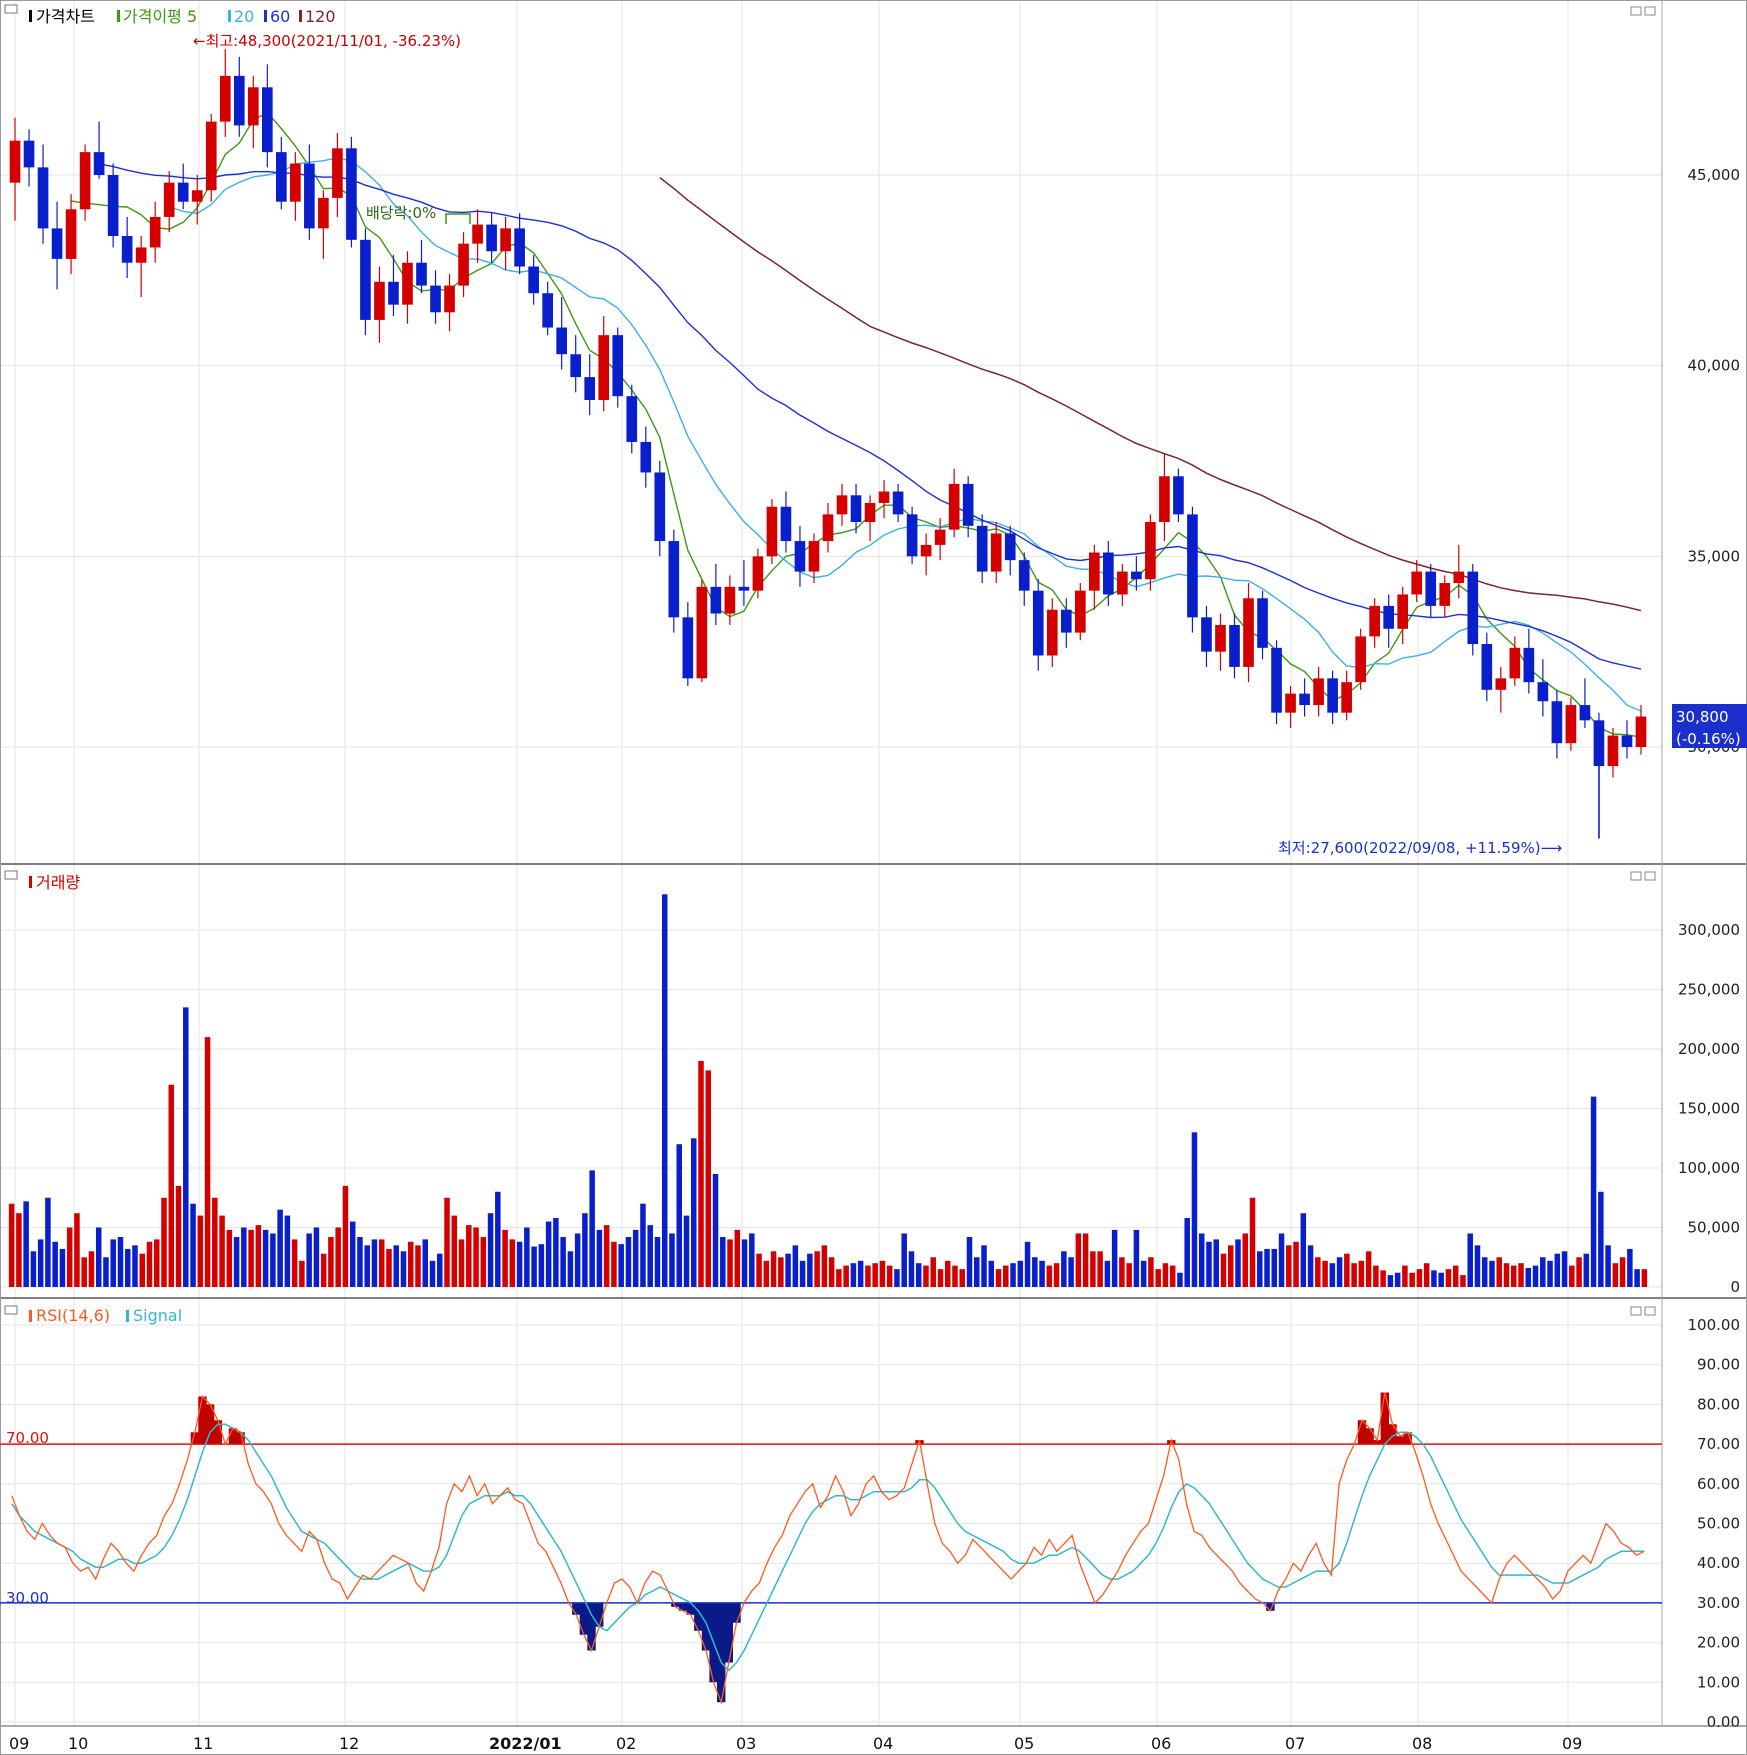 Image resolution: width=1747 pixels, height=1755 pixels. I want to click on current-price: 30,800, so click(1702, 717).